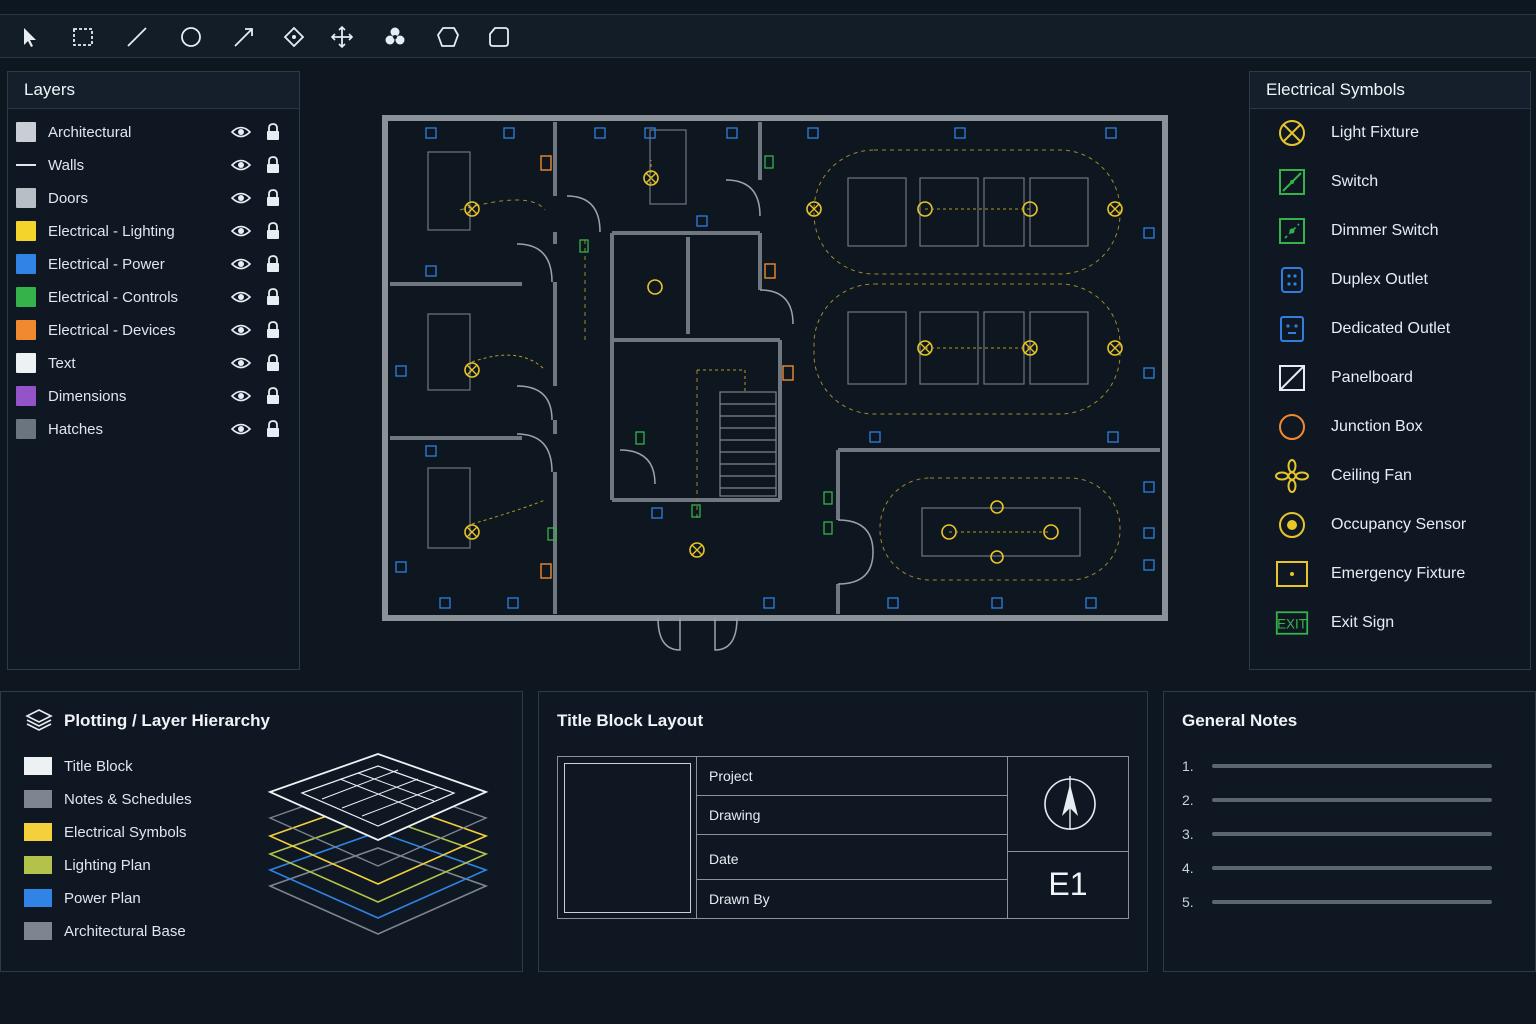  What do you see at coordinates (26, 165) in the screenshot?
I see `layer-line-swatch` at bounding box center [26, 165].